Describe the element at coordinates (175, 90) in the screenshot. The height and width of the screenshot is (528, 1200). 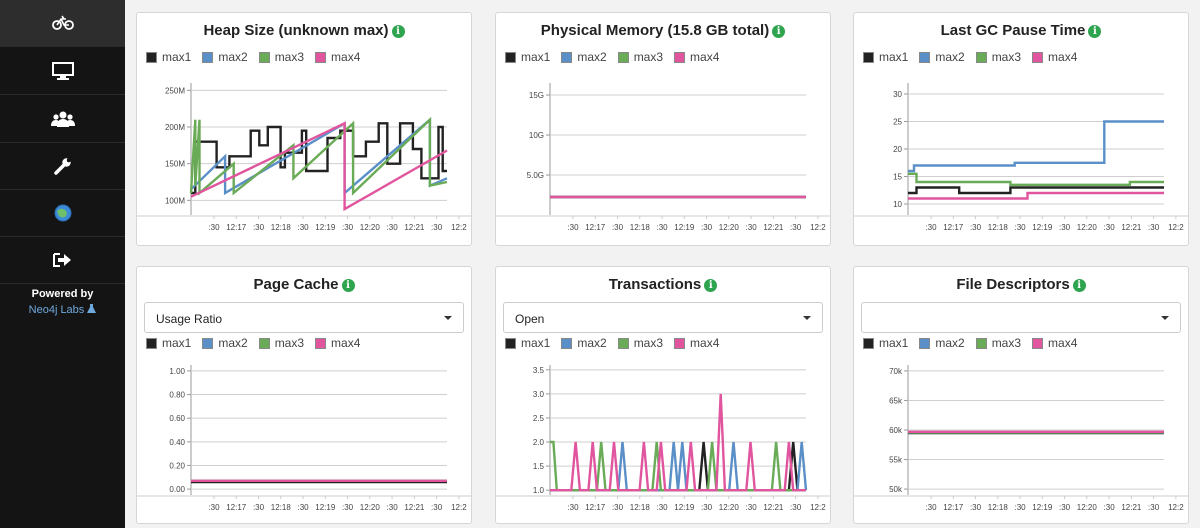
I see `y-tick-label: 250M` at that location.